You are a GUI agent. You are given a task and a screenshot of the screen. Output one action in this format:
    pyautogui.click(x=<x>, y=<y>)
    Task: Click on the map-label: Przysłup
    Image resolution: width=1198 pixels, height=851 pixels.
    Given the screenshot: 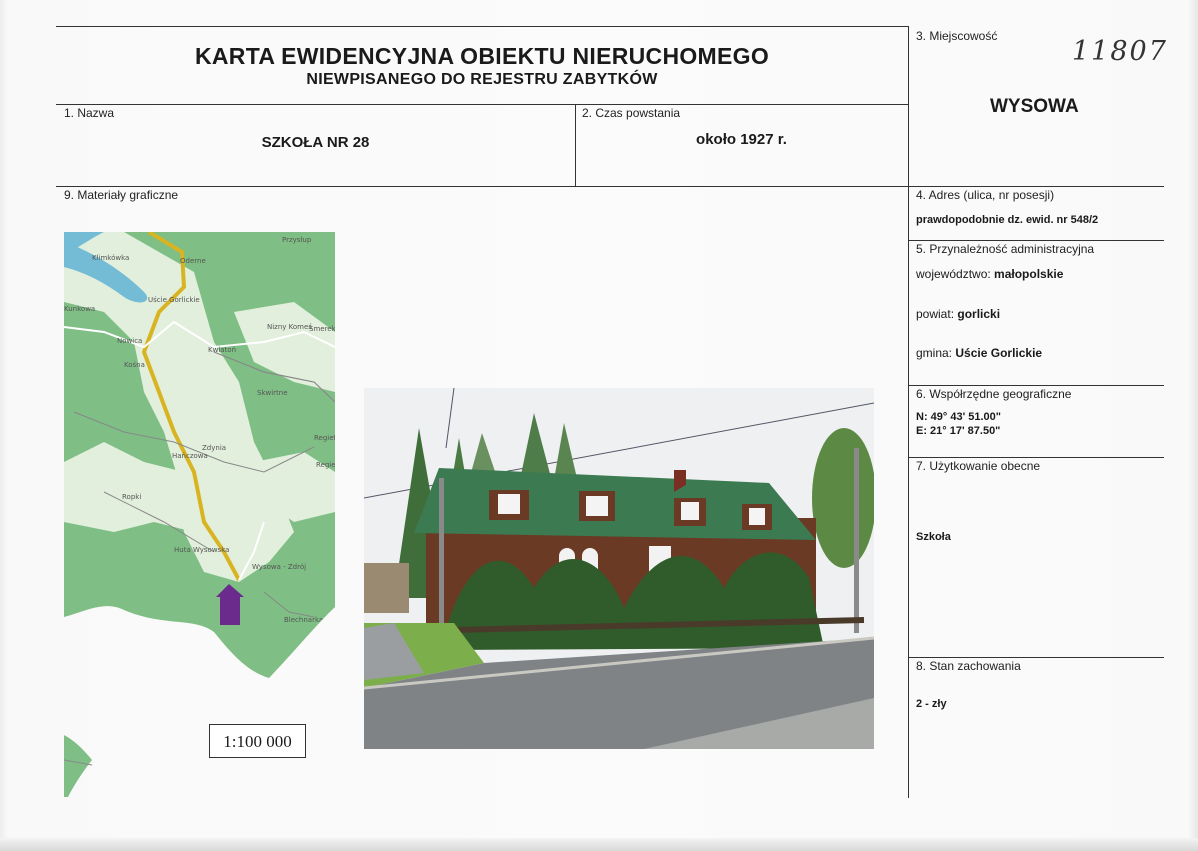 What is the action you would take?
    pyautogui.click(x=297, y=240)
    